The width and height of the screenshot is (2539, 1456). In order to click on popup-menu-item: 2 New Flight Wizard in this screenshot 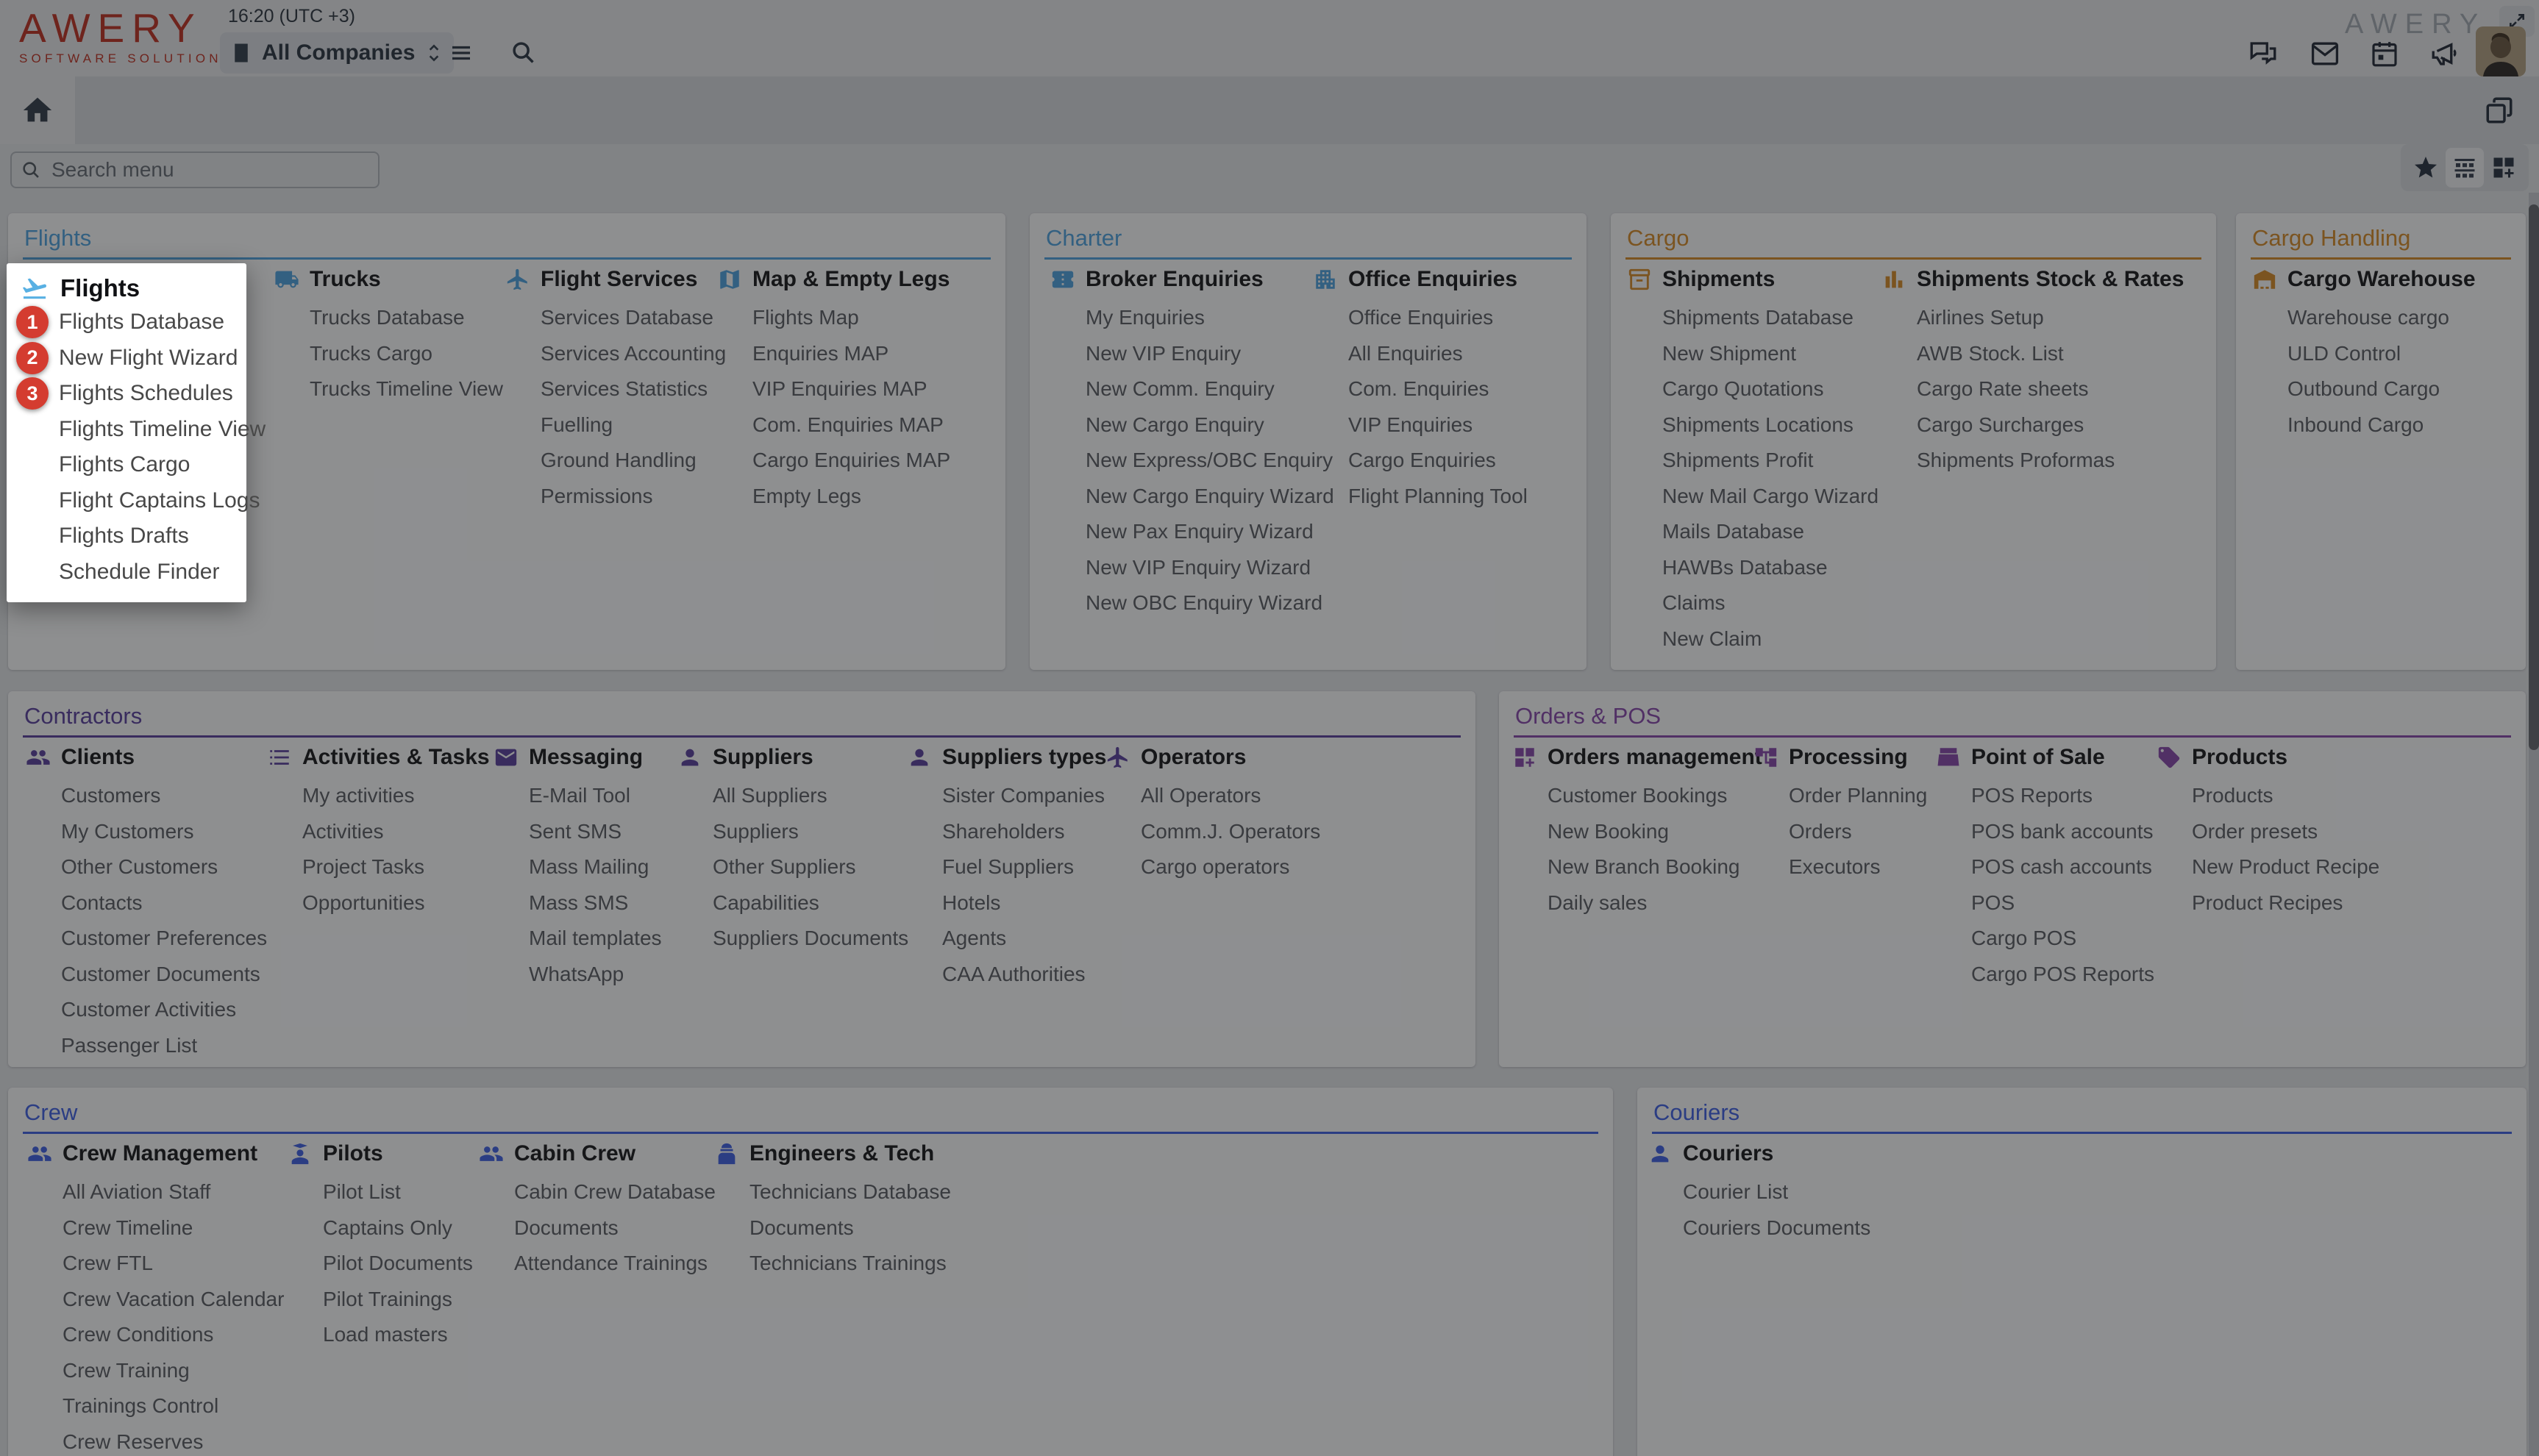, I will do `click(127, 358)`.